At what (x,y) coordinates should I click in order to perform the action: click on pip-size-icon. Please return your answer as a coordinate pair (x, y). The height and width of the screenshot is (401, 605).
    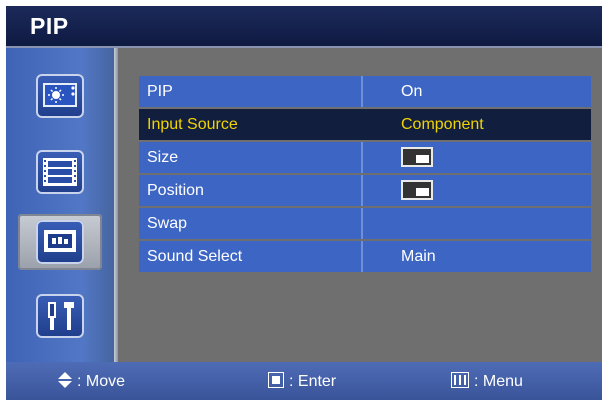
    Looking at the image, I should click on (417, 157).